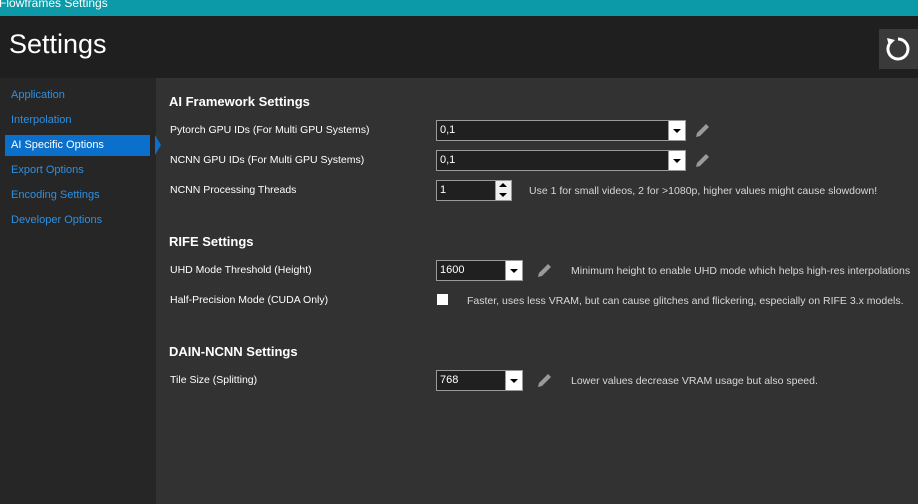 The width and height of the screenshot is (918, 504). What do you see at coordinates (233, 190) in the screenshot?
I see `ncnn-threads-label: NCNN Processing Threads` at bounding box center [233, 190].